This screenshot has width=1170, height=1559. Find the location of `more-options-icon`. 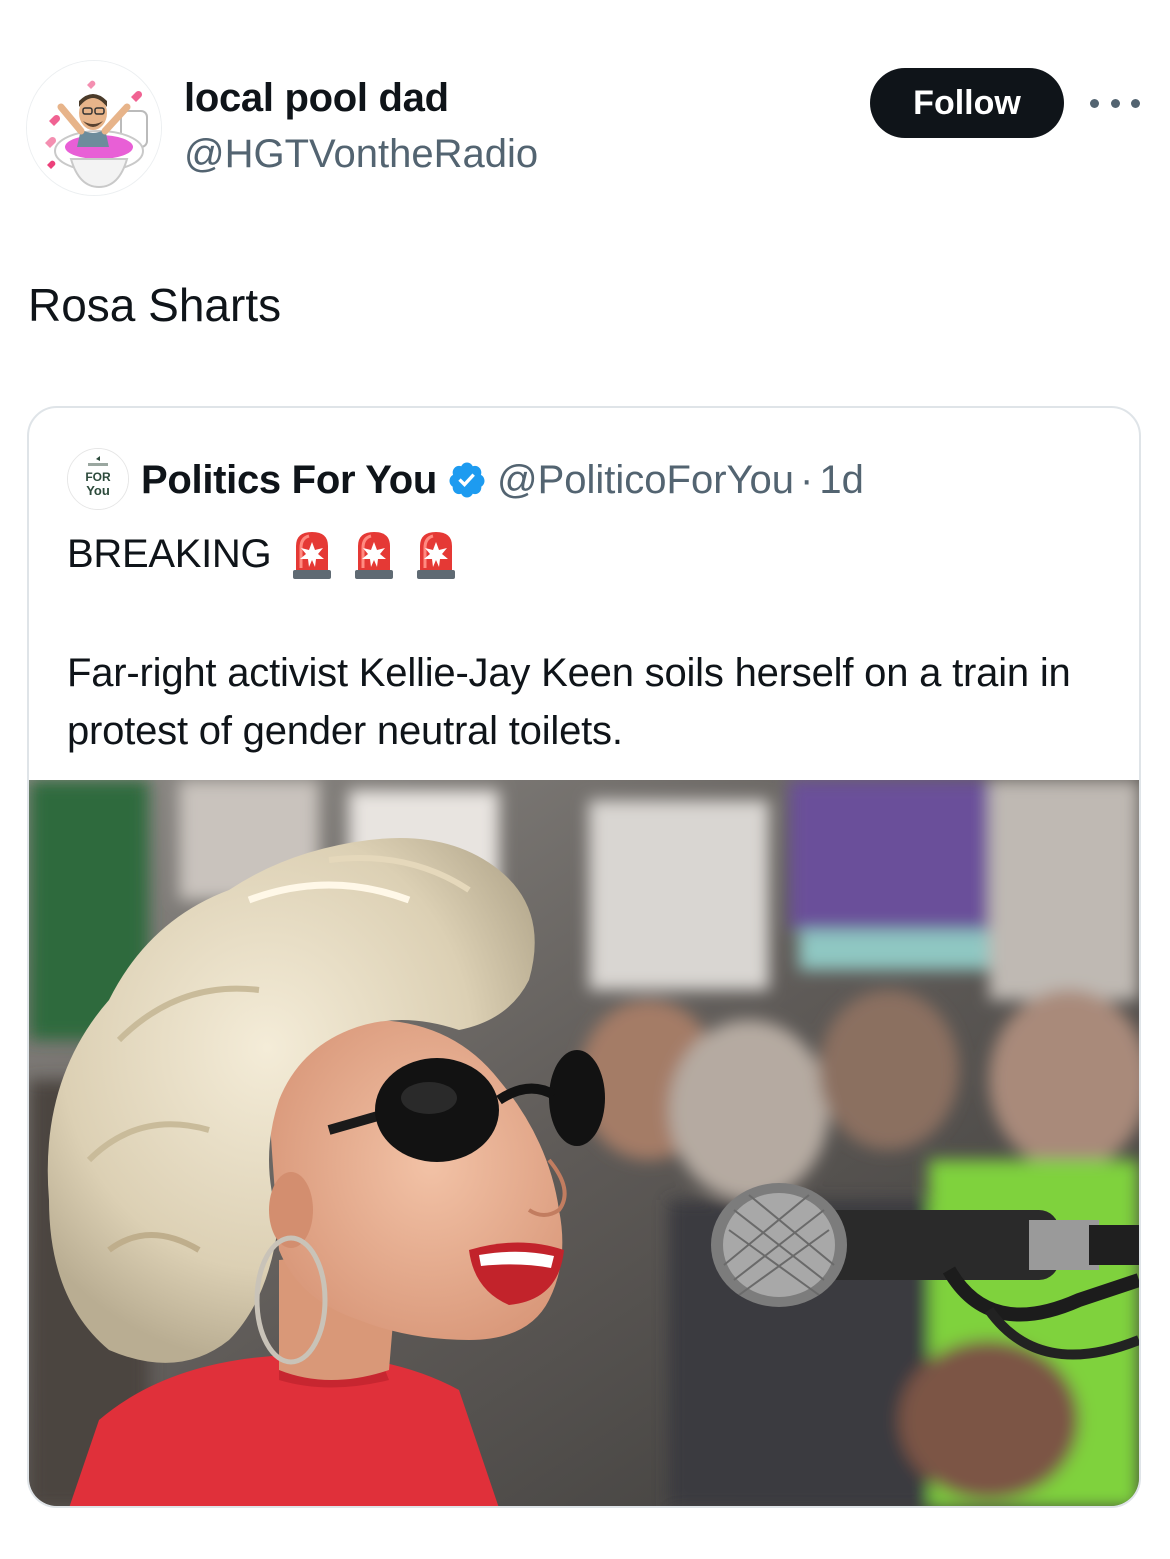

more-options-icon is located at coordinates (1115, 103).